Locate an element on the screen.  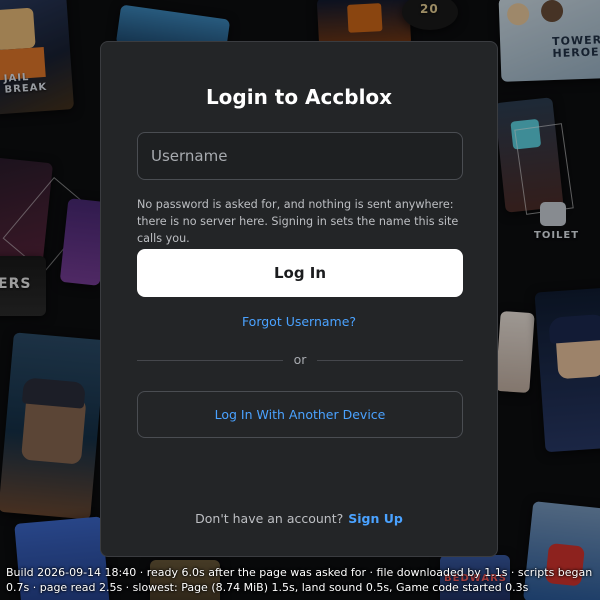
forgot-username-link: Forgot Username? is located at coordinates (299, 321).